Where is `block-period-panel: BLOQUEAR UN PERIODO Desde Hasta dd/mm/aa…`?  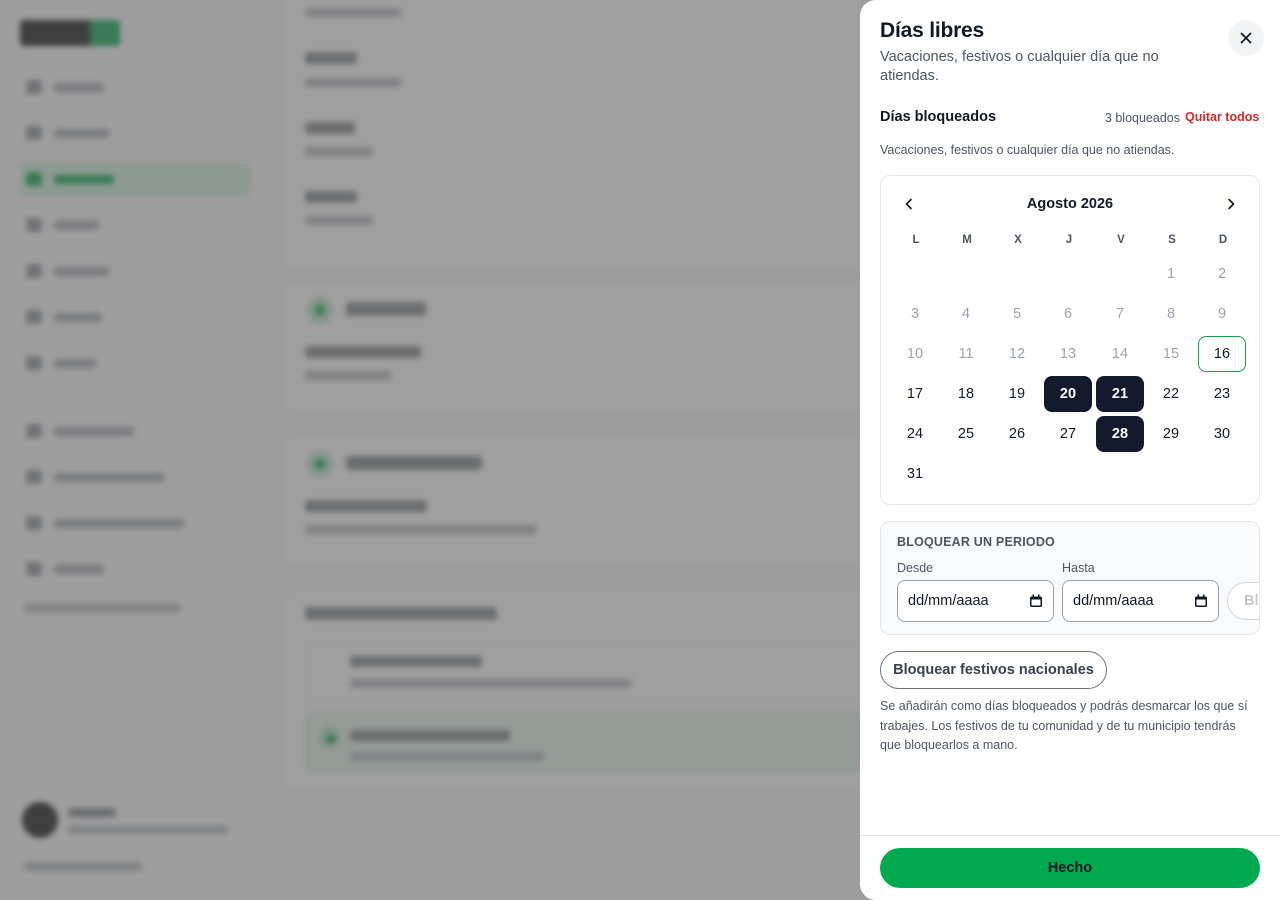 block-period-panel: BLOQUEAR UN PERIODO Desde Hasta dd/mm/aa… is located at coordinates (1070, 578).